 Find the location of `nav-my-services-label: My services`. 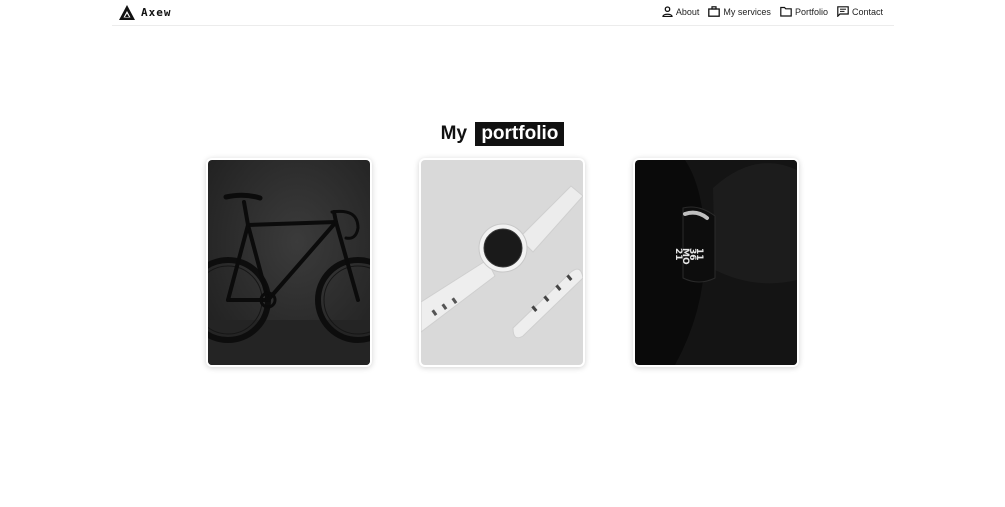

nav-my-services-label: My services is located at coordinates (747, 11).